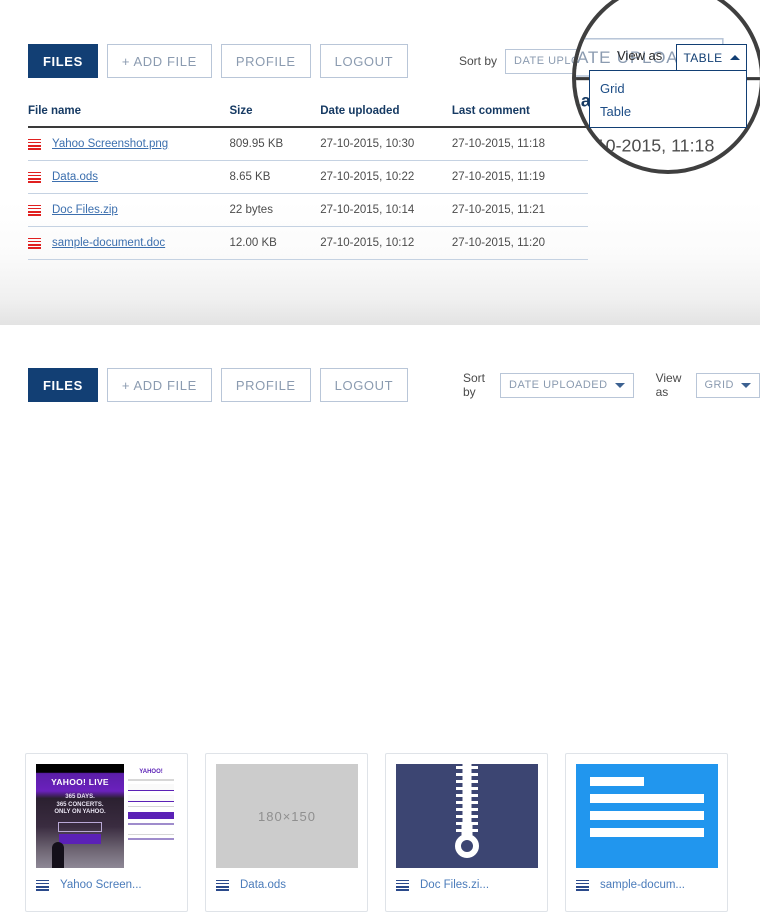 The height and width of the screenshot is (912, 760). I want to click on view-as-select: GRID, so click(728, 385).